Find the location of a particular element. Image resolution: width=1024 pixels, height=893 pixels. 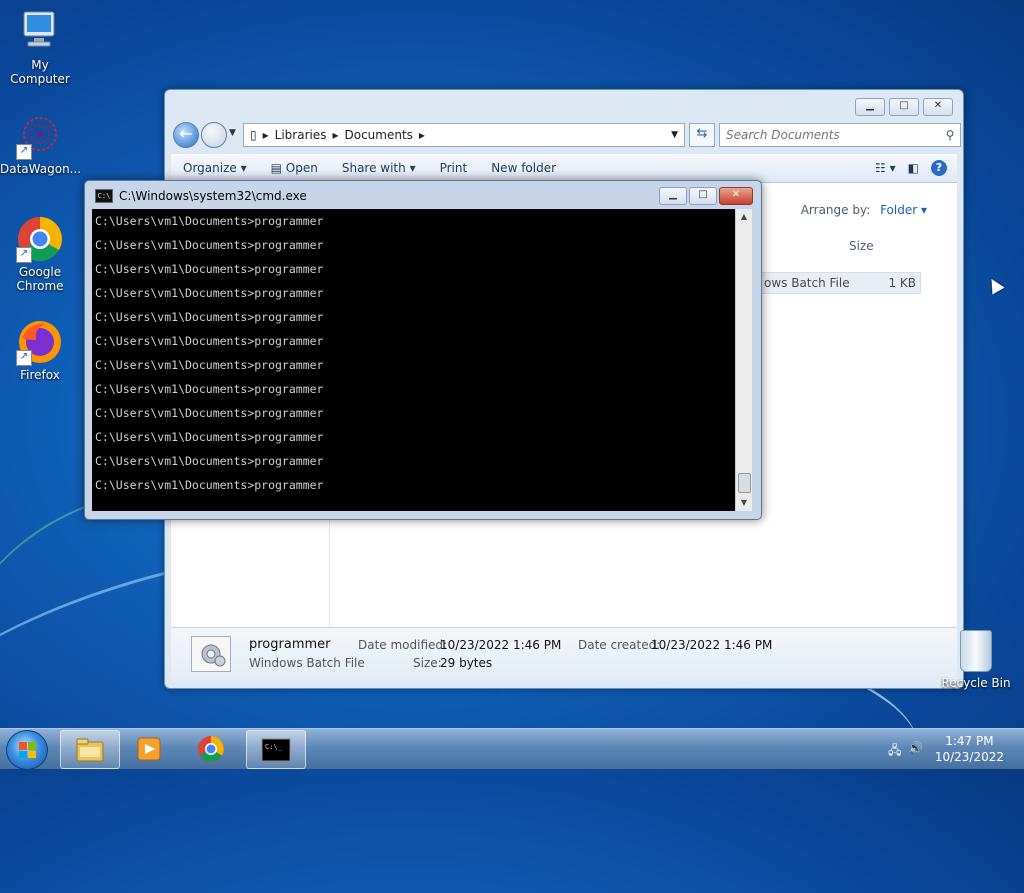

address-bar: ▯ ▸ Libraries ▸ Documents ▸ ▼ is located at coordinates (464, 135).